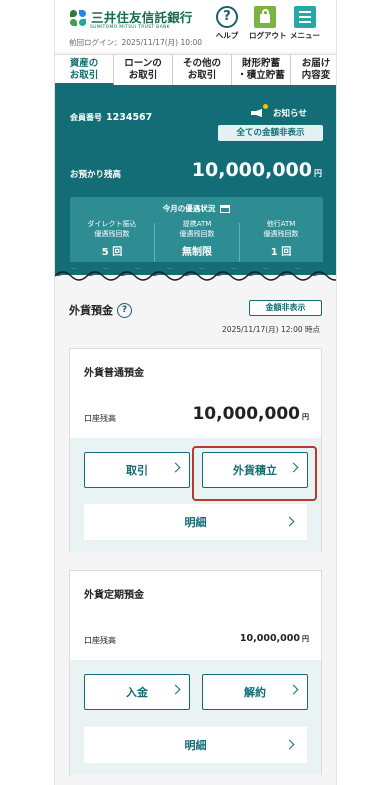 The image size is (390, 785). Describe the element at coordinates (281, 252) in the screenshot. I see `benefit-value: 1 回` at that location.